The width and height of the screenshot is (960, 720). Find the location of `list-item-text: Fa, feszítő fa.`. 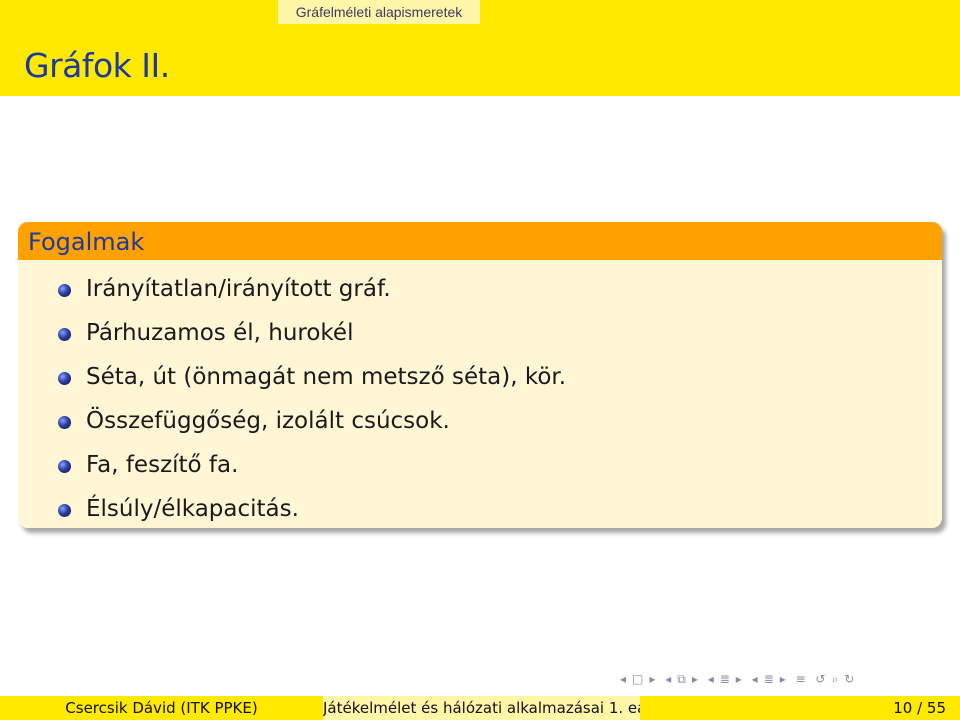

list-item-text: Fa, feszítő fa. is located at coordinates (162, 465).